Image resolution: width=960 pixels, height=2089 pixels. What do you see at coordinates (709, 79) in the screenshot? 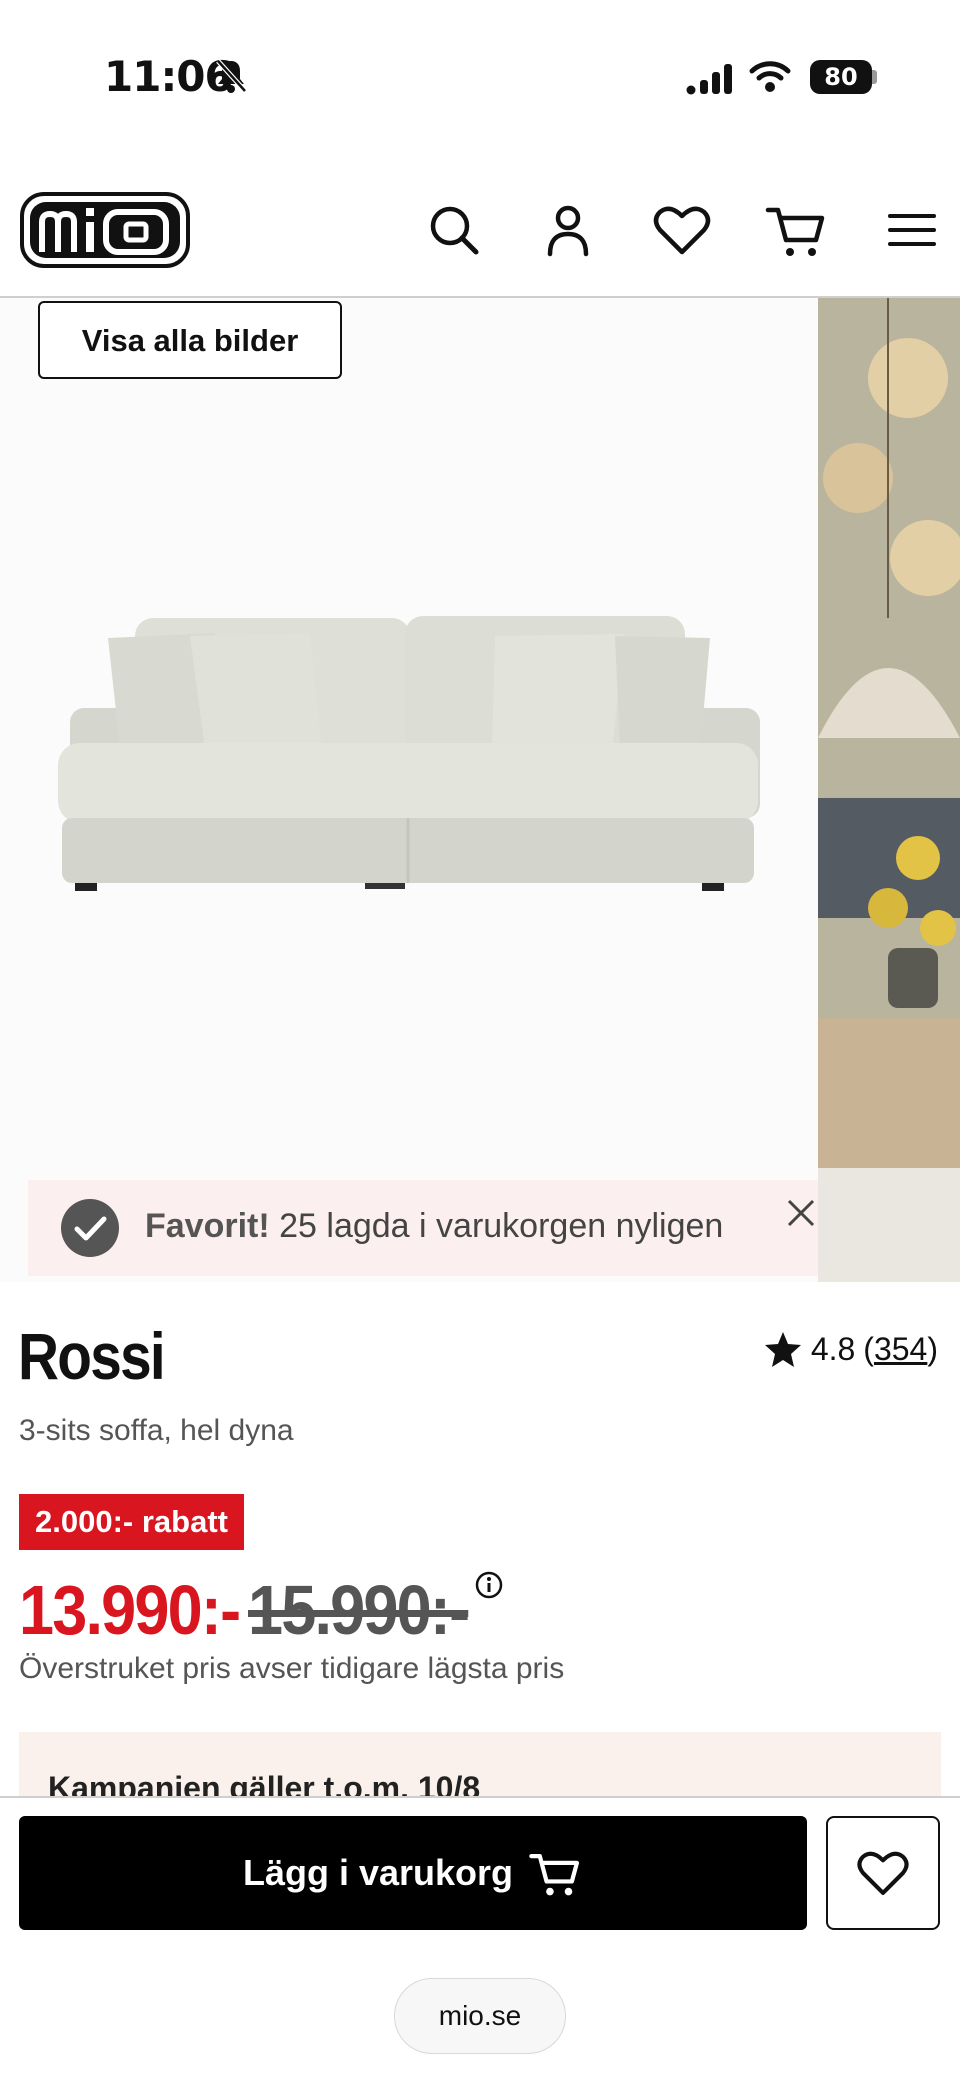
I see `cellular-signal-icon` at bounding box center [709, 79].